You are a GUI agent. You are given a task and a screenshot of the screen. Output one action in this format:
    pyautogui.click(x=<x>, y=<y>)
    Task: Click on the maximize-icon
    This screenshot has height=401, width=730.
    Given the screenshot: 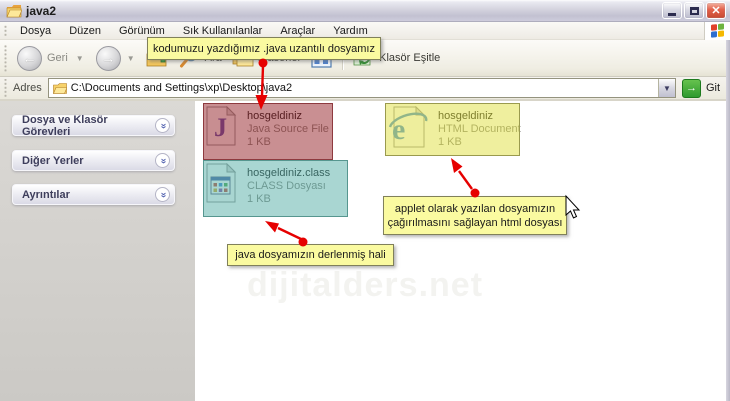 What is the action you would take?
    pyautogui.click(x=694, y=10)
    